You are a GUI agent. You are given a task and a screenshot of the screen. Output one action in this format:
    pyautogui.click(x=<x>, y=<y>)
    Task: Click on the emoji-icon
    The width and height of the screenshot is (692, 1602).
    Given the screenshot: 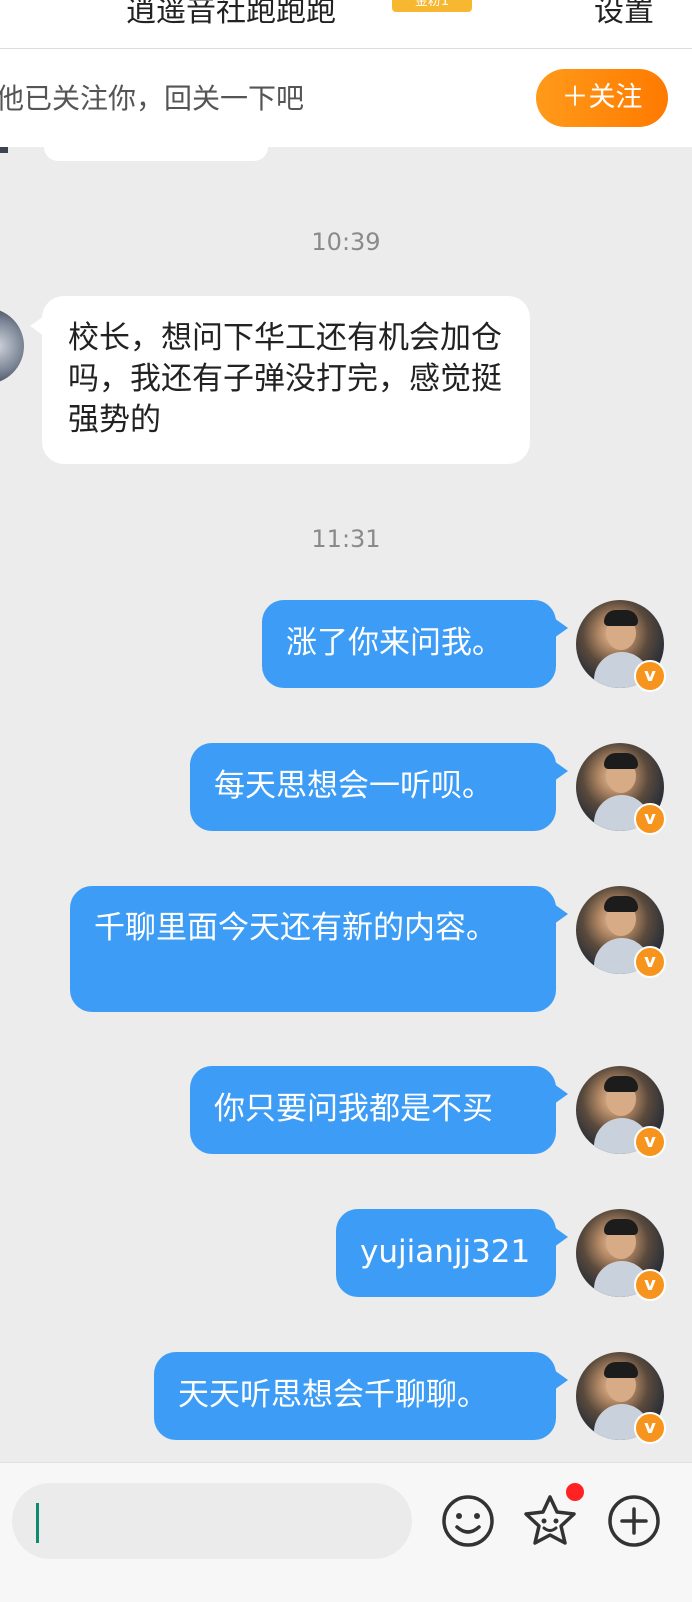 What is the action you would take?
    pyautogui.click(x=468, y=1521)
    